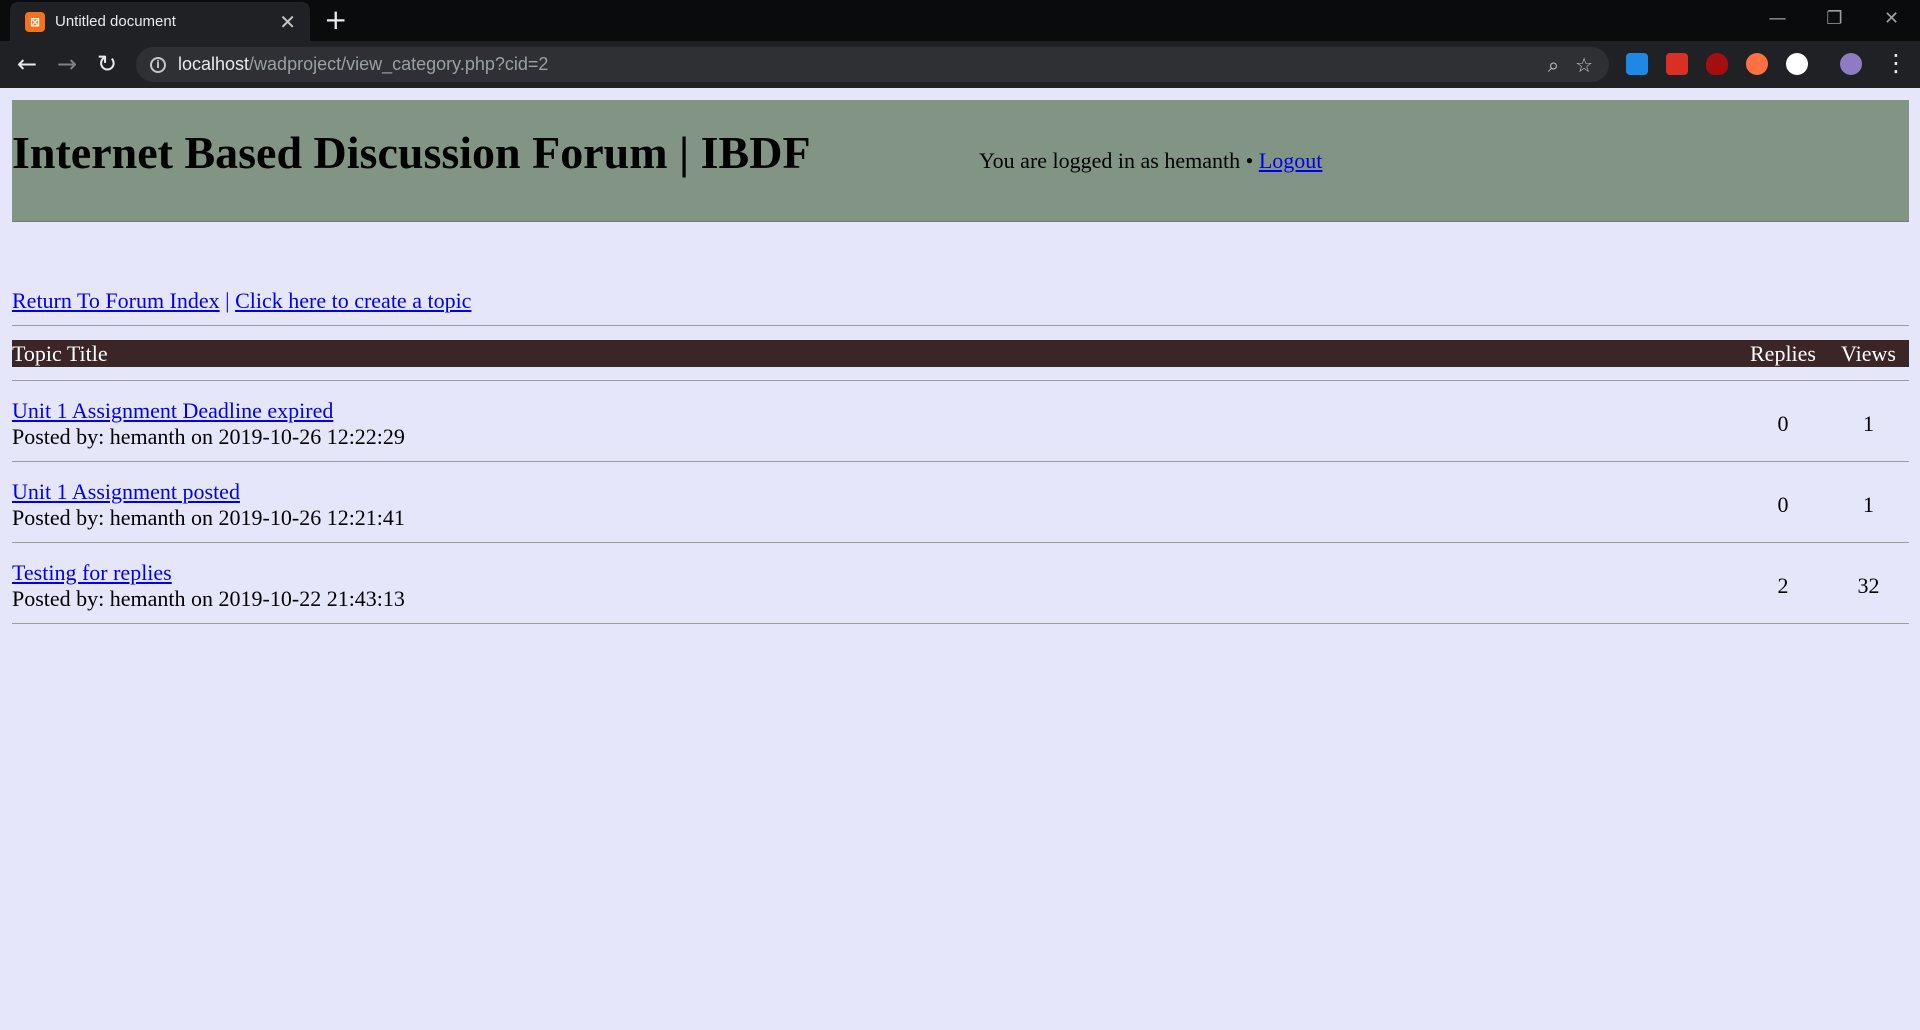  Describe the element at coordinates (60, 353) in the screenshot. I see `topic-title-header: Topic Title` at that location.